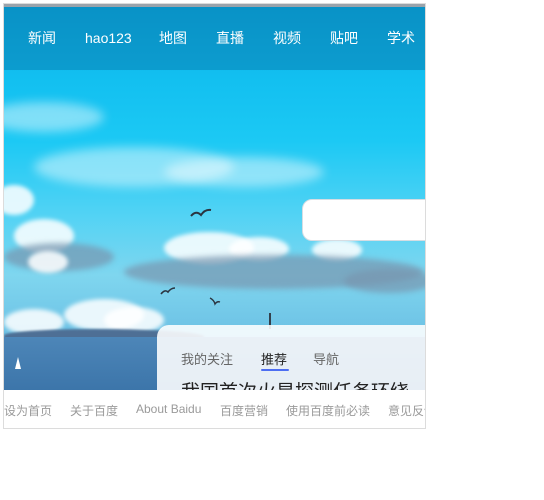  I want to click on tab-navigation: 导航, so click(326, 358).